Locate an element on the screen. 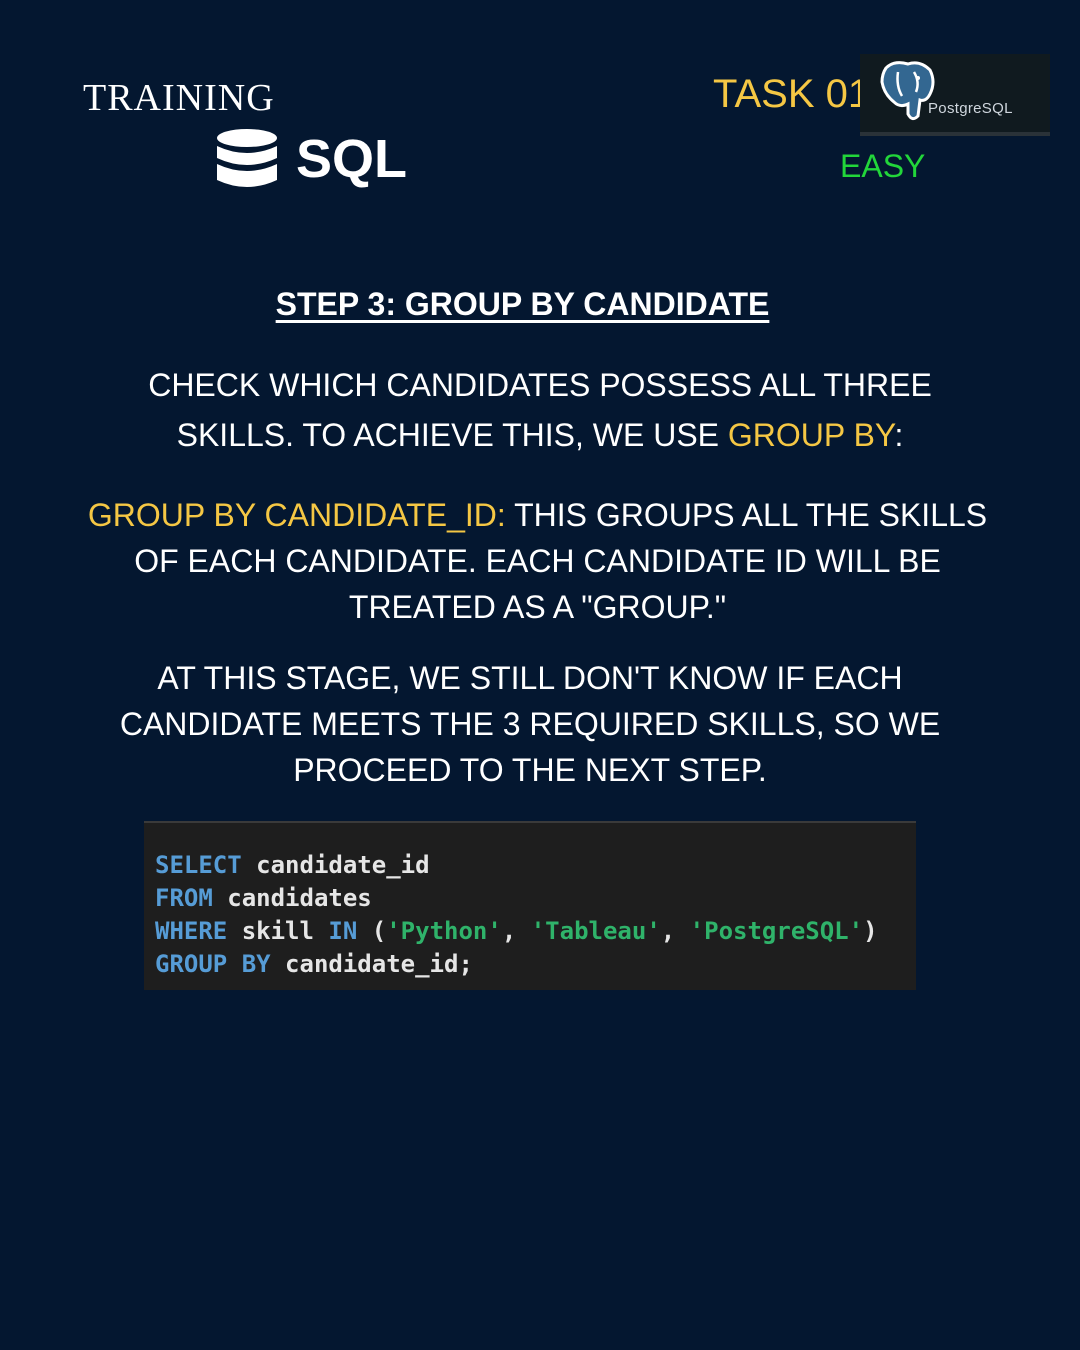 The width and height of the screenshot is (1080, 1350). postgresql-logo-text: PostgreSQL is located at coordinates (970, 108).